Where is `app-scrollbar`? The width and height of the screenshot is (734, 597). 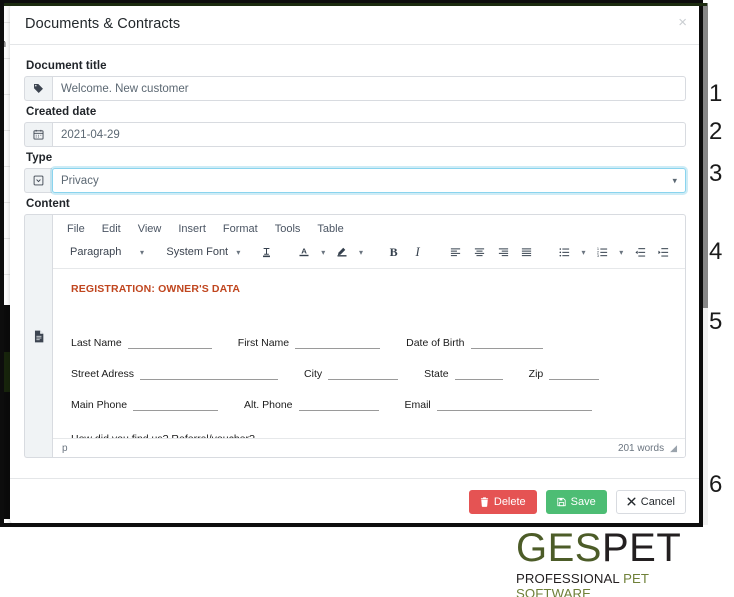
app-scrollbar is located at coordinates (704, 264).